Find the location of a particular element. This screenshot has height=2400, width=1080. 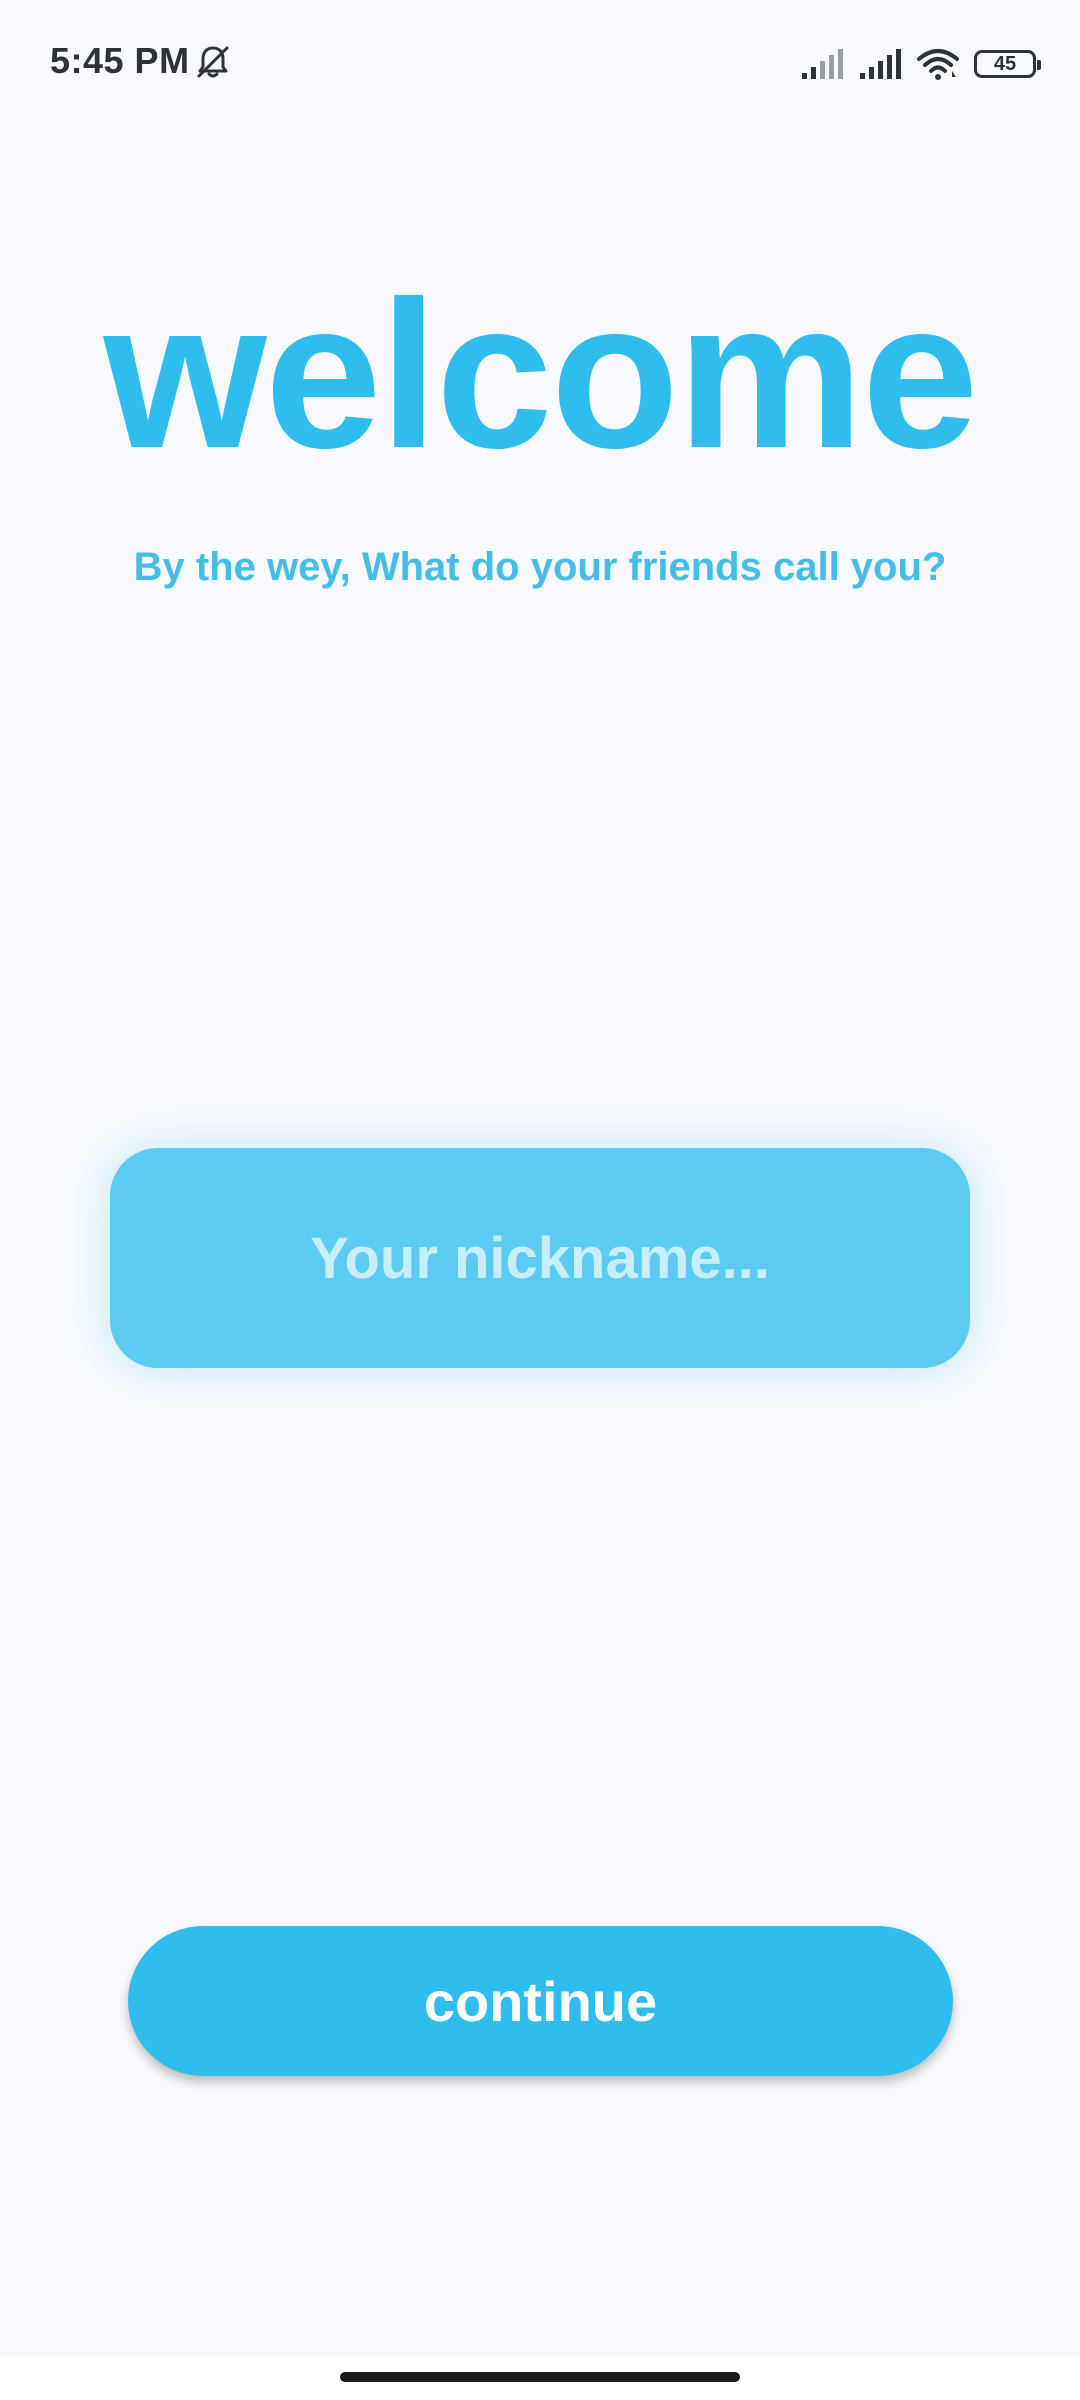

battery-icon: 45 is located at coordinates (1007, 64).